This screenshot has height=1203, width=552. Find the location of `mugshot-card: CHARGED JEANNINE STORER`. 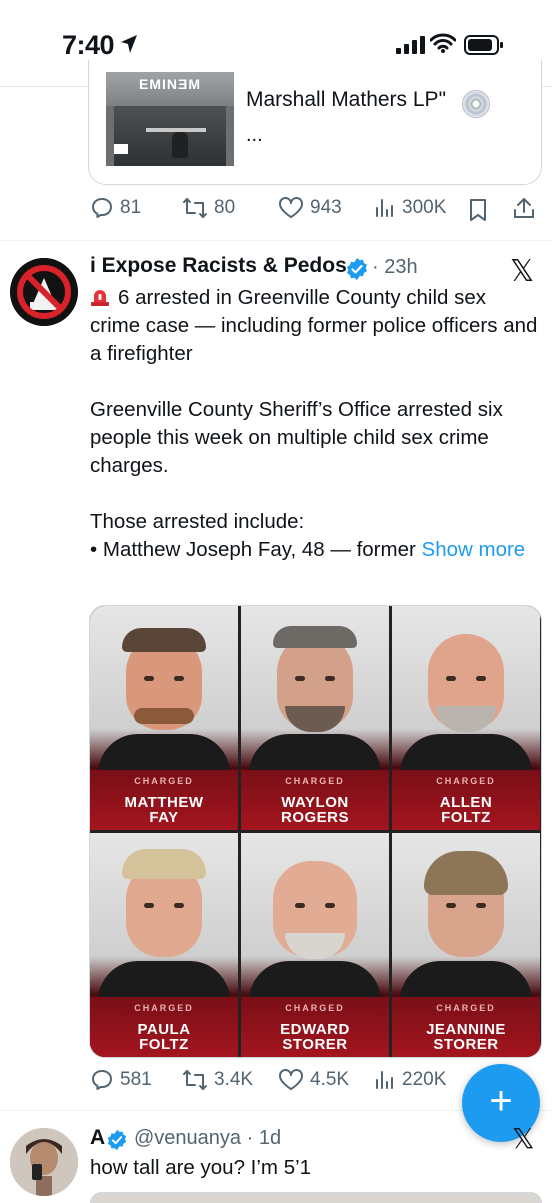

mugshot-card: CHARGED JEANNINE STORER is located at coordinates (466, 945).